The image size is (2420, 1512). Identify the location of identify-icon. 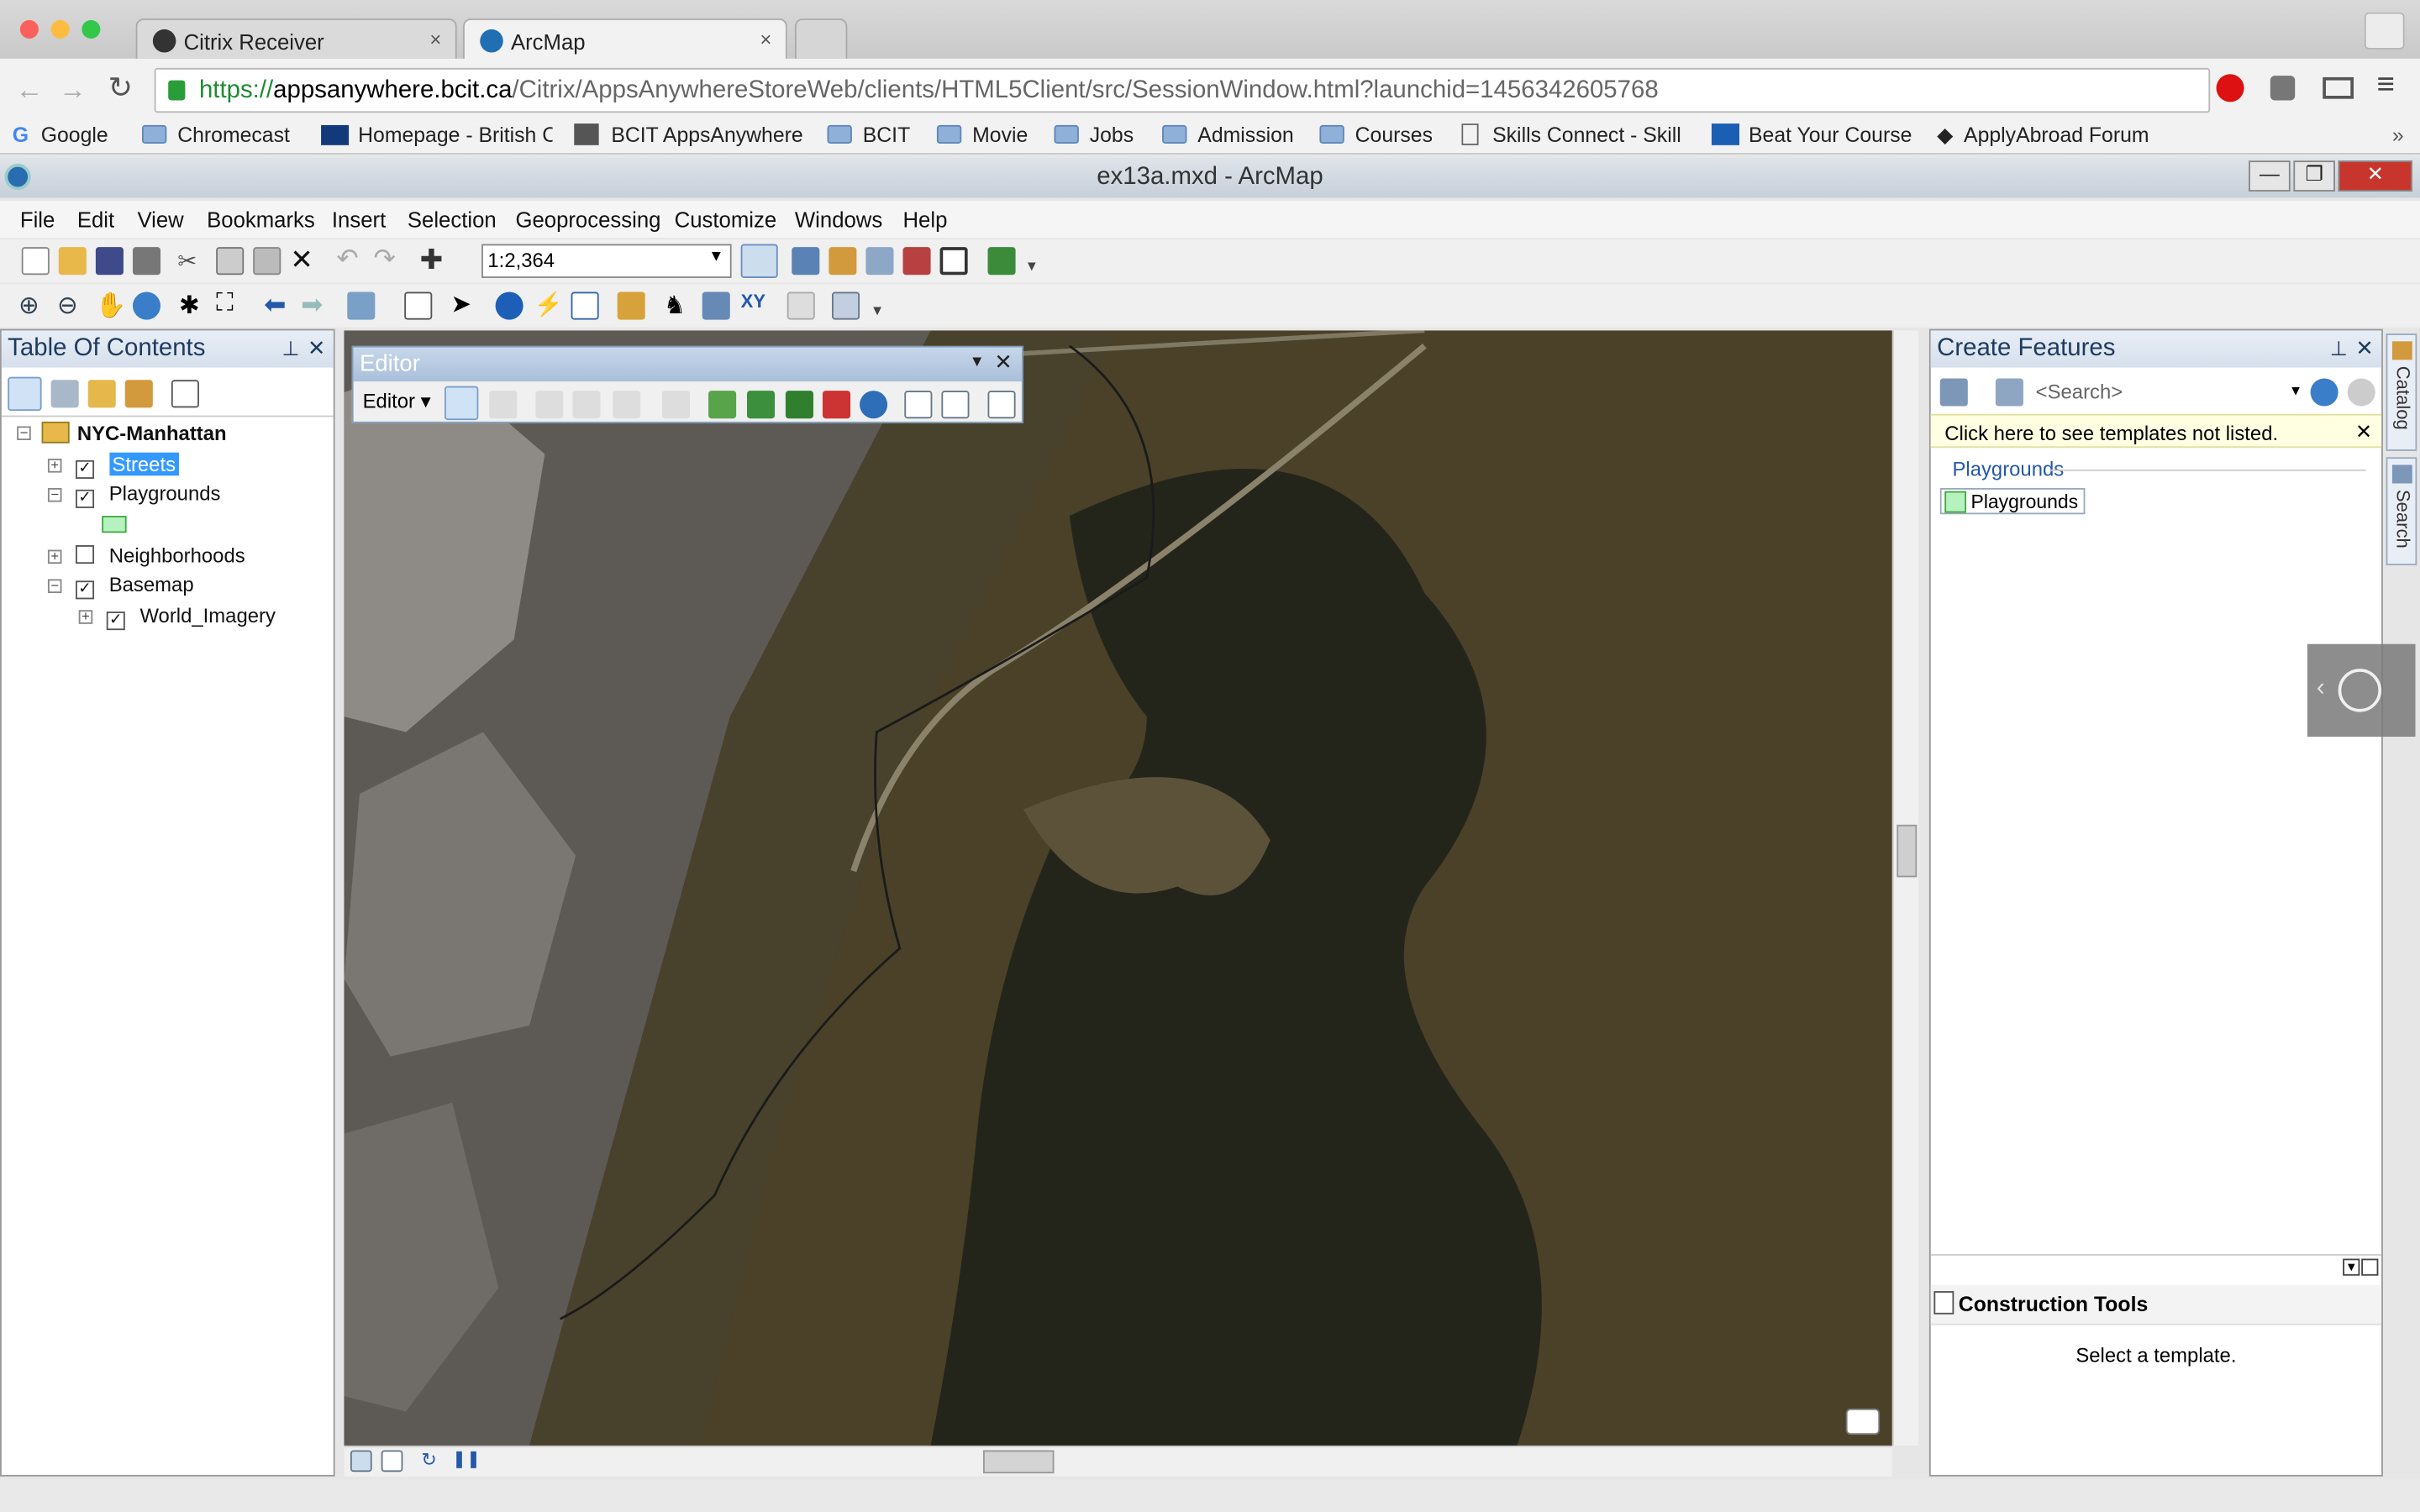
(509, 305).